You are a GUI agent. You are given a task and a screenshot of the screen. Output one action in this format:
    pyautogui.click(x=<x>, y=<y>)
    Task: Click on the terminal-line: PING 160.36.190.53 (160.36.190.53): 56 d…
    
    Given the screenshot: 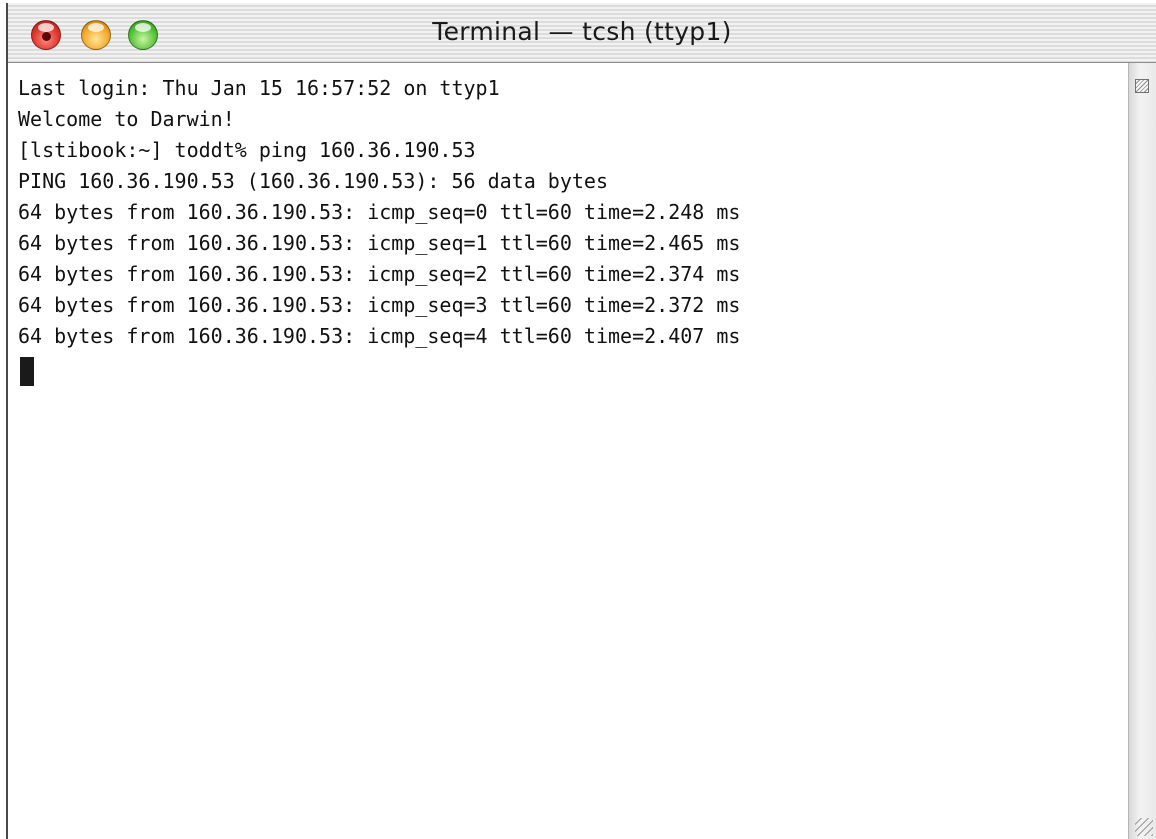 What is the action you would take?
    pyautogui.click(x=313, y=181)
    